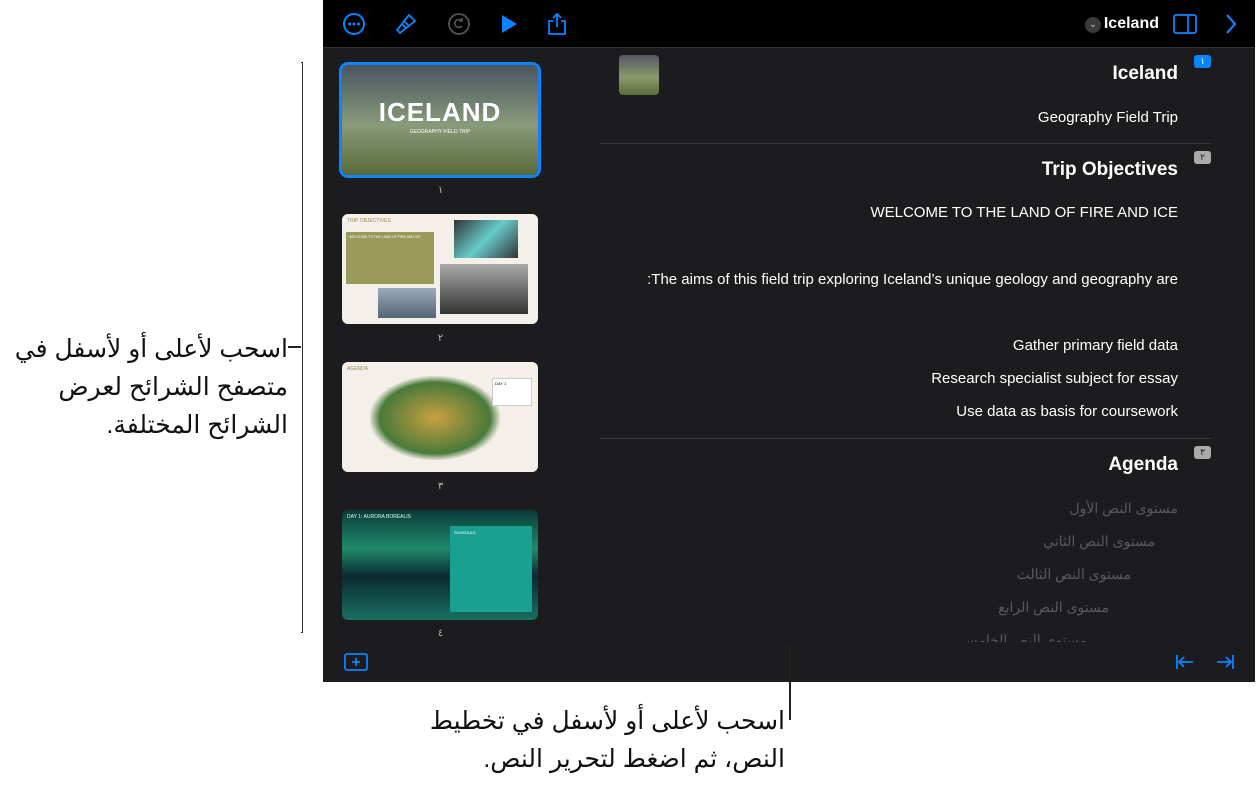  What do you see at coordinates (1202, 452) in the screenshot?
I see `slide-badge: ٣` at bounding box center [1202, 452].